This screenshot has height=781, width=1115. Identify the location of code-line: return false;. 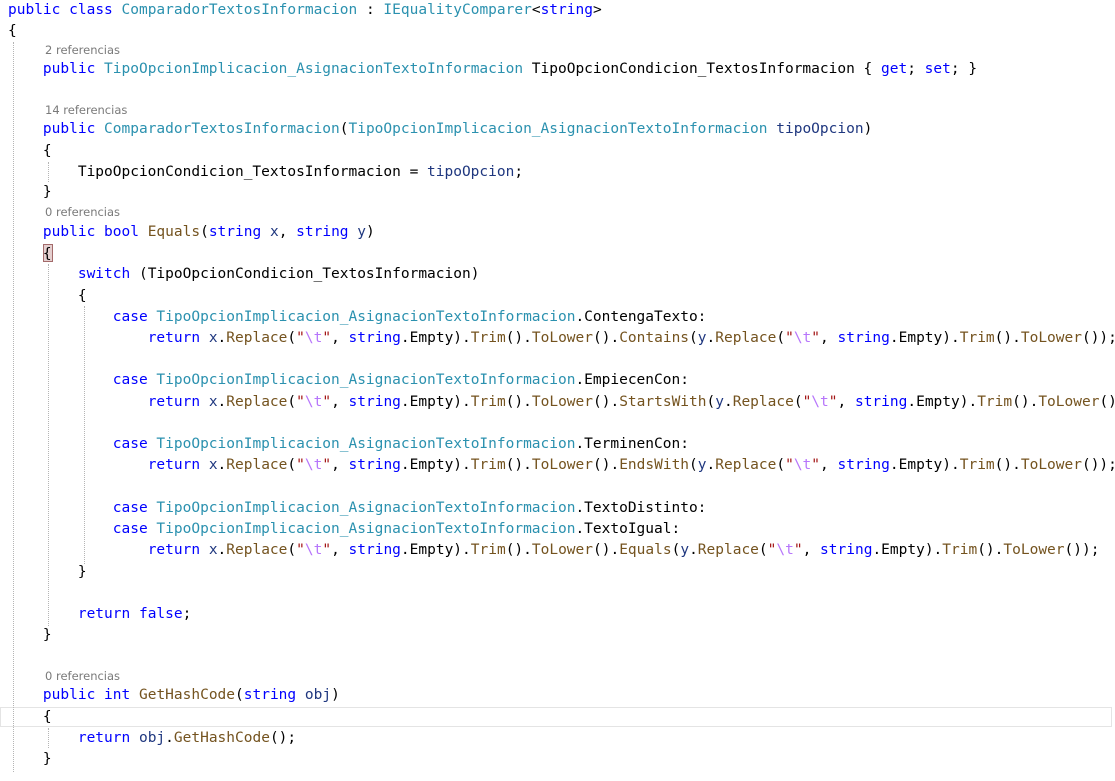
(561, 614).